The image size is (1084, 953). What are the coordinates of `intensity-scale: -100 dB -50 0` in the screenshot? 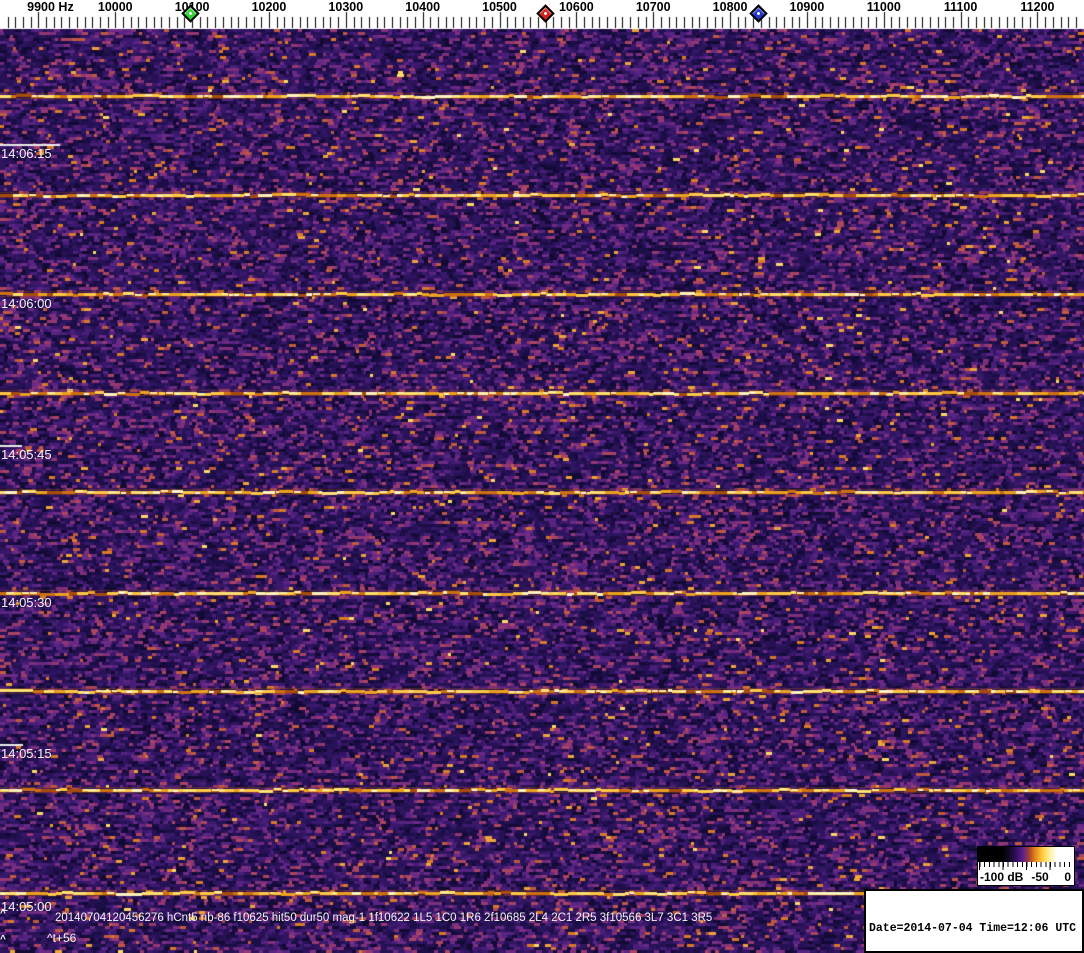 It's located at (1026, 866).